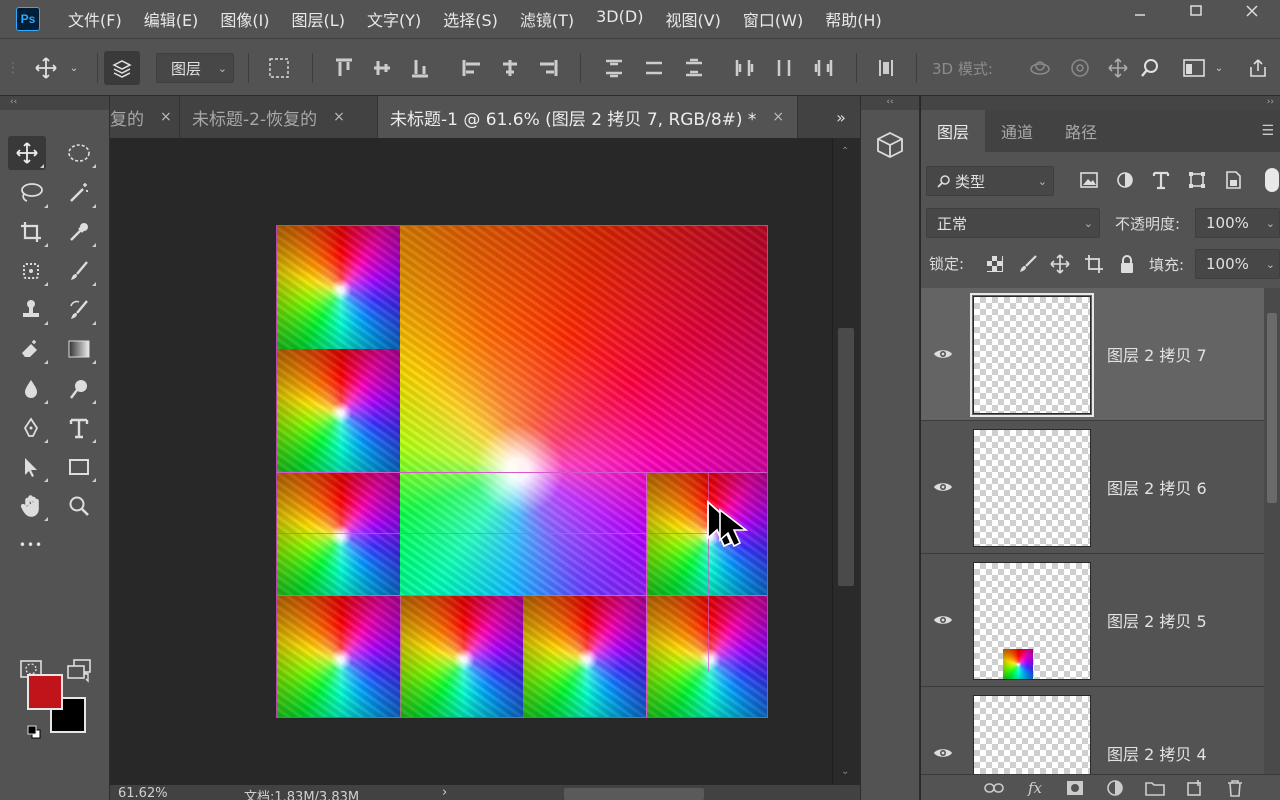 This screenshot has height=800, width=1280. I want to click on search-icon, so click(1150, 68).